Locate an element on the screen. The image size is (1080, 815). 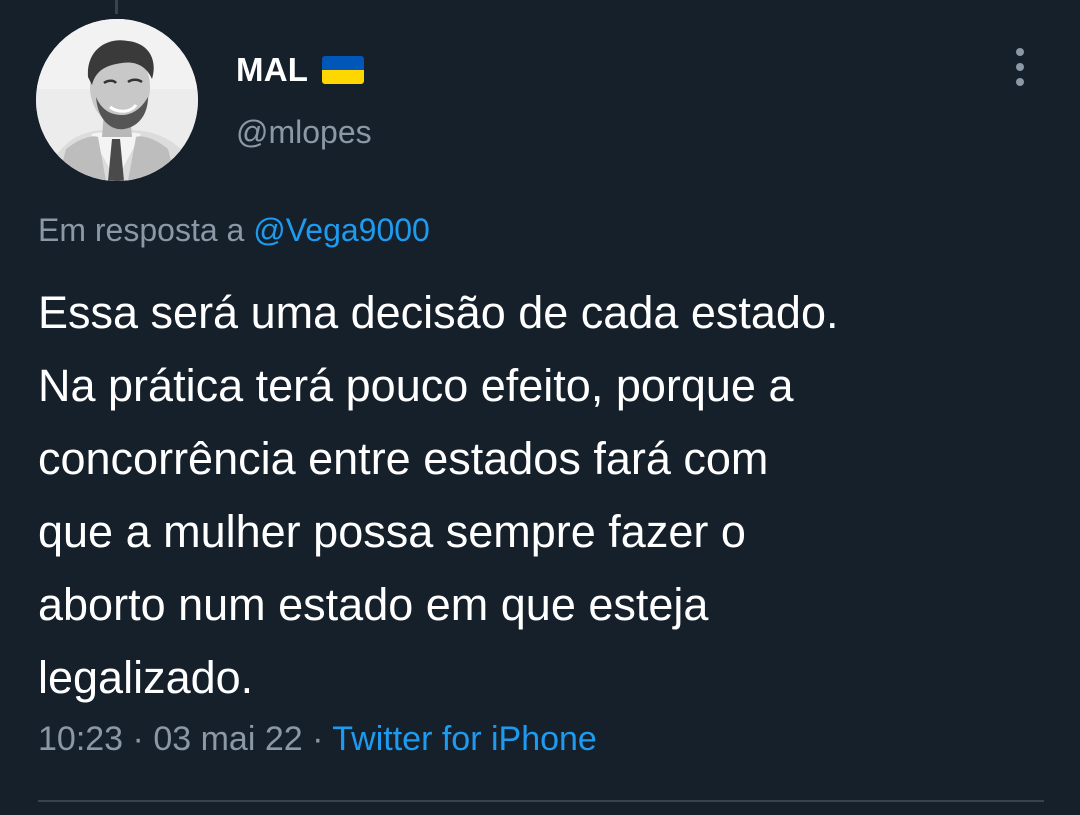
tweet-text-line: legalizado. is located at coordinates (146, 677).